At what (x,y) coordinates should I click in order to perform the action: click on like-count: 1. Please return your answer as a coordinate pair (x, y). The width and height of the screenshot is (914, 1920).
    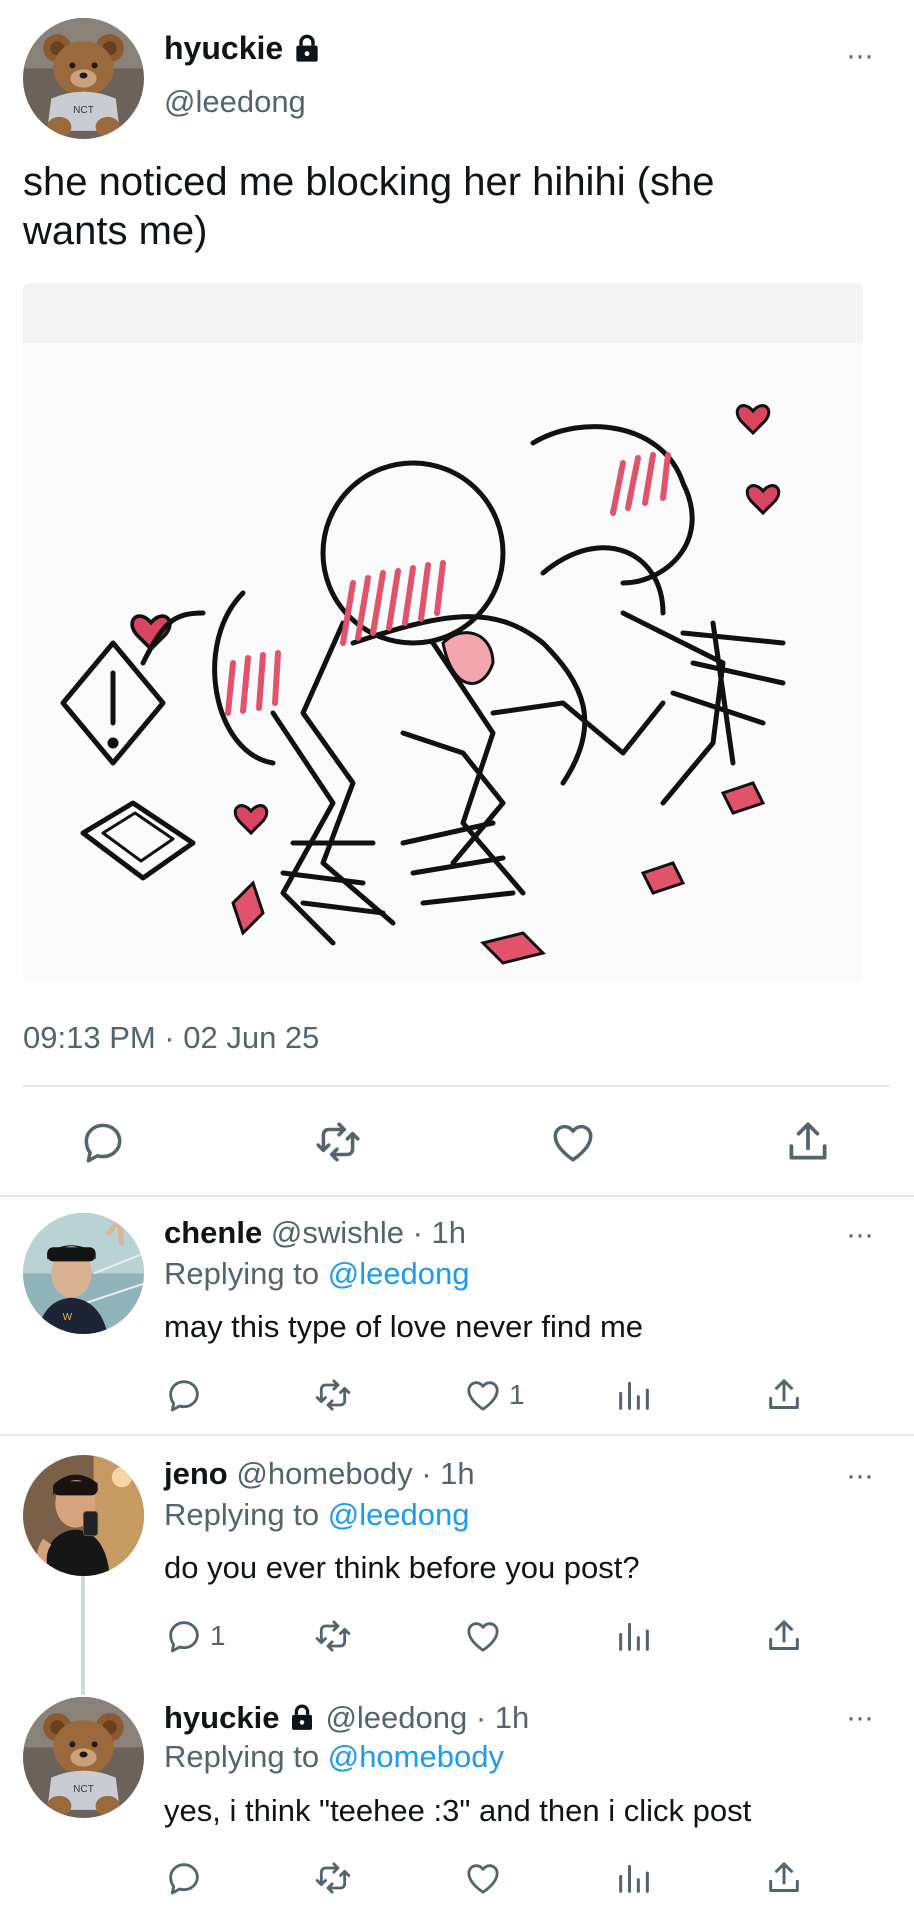
    Looking at the image, I should click on (517, 1394).